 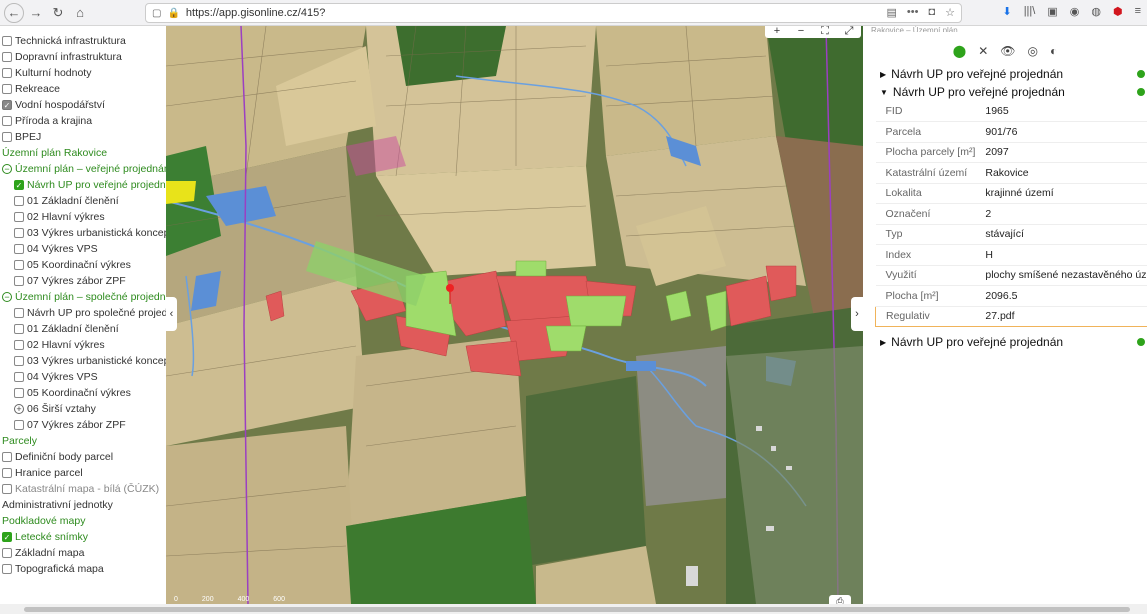 I want to click on horizontal-scrollbar, so click(x=573, y=609).